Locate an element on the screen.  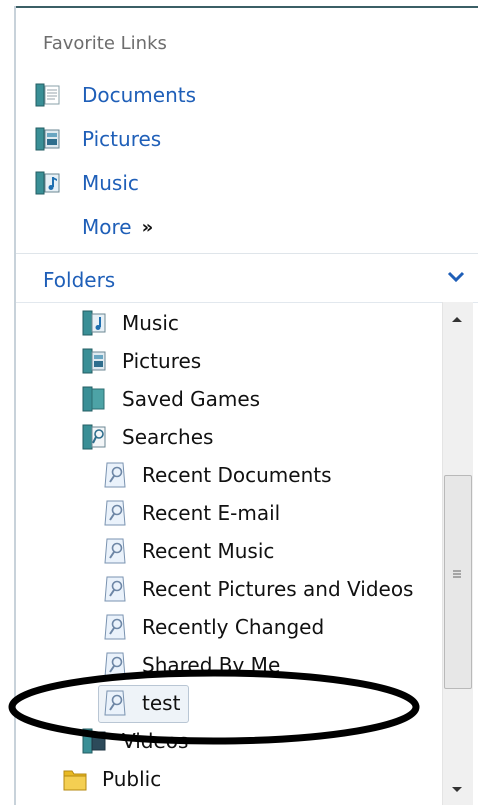
tree-item-recent-email: Recent E-mail is located at coordinates (191, 513).